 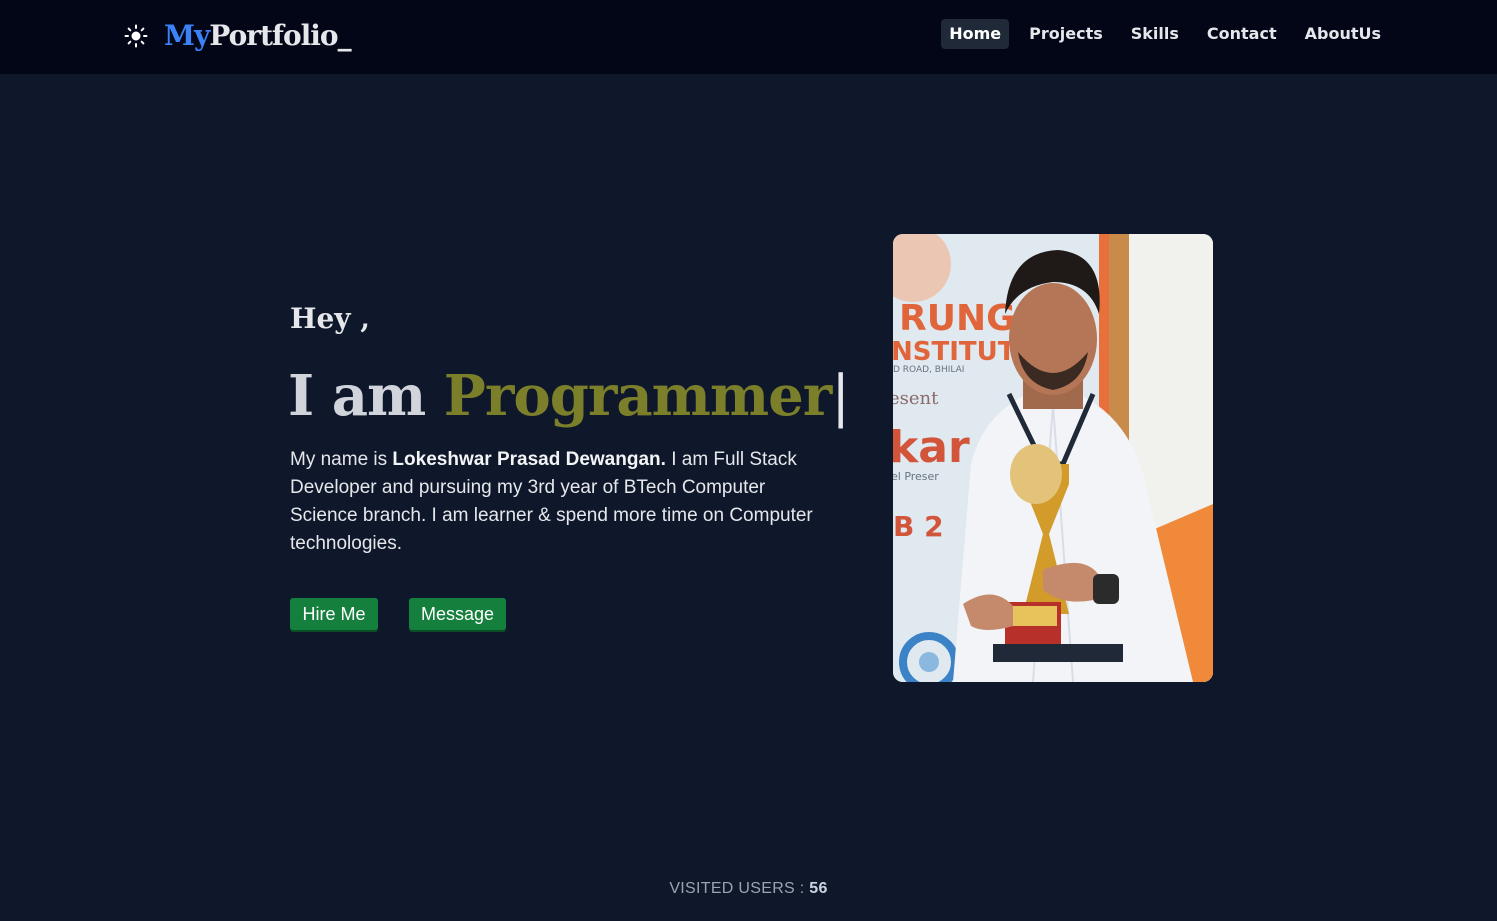 What do you see at coordinates (457, 614) in the screenshot?
I see `message-button: Message` at bounding box center [457, 614].